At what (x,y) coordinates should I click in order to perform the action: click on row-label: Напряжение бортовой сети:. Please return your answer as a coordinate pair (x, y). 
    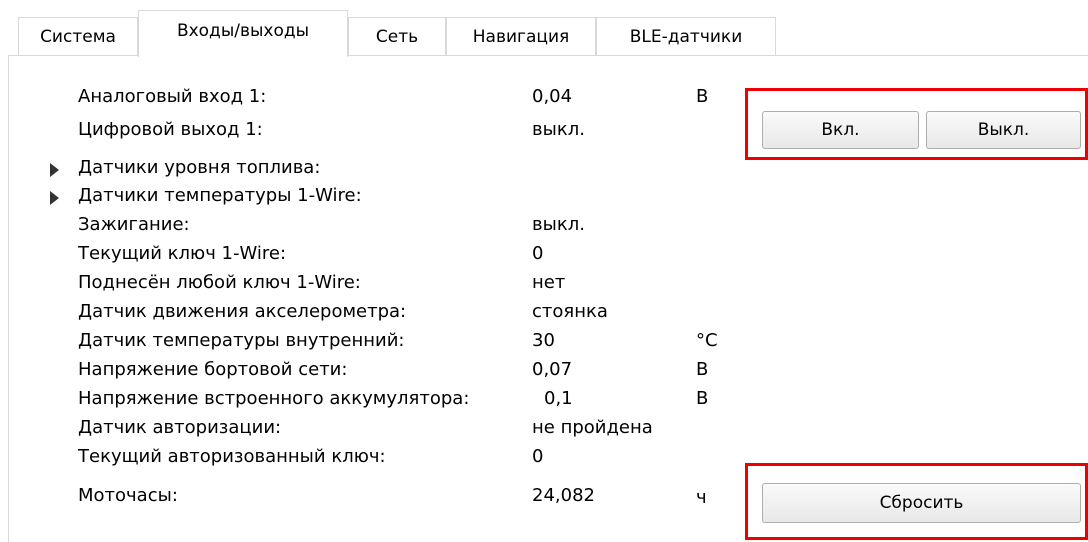
    Looking at the image, I should click on (213, 369).